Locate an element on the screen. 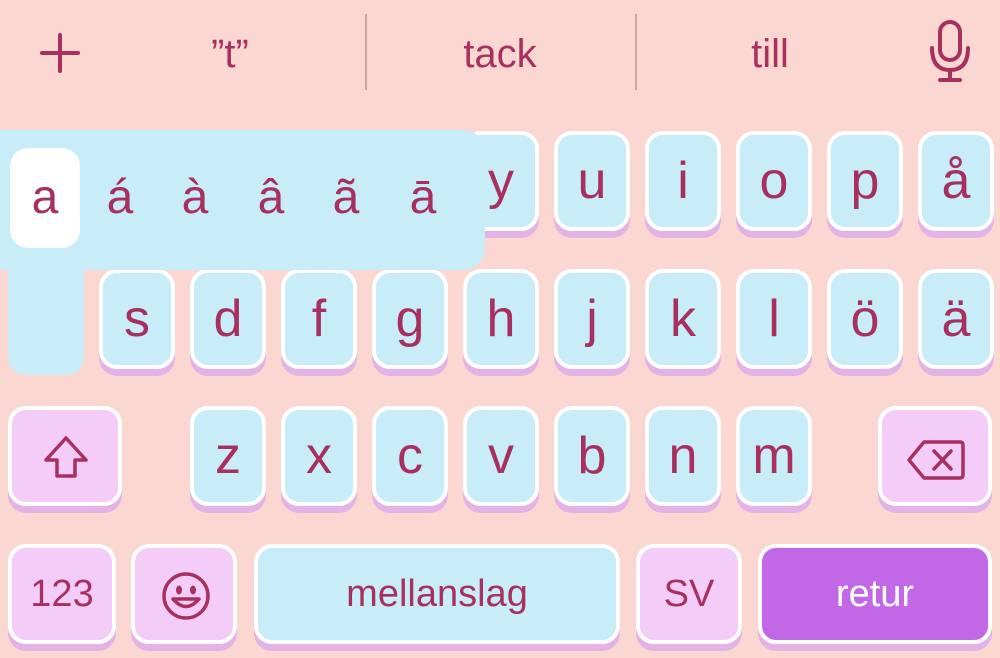 This screenshot has width=1000, height=658. key-j: j is located at coordinates (592, 319).